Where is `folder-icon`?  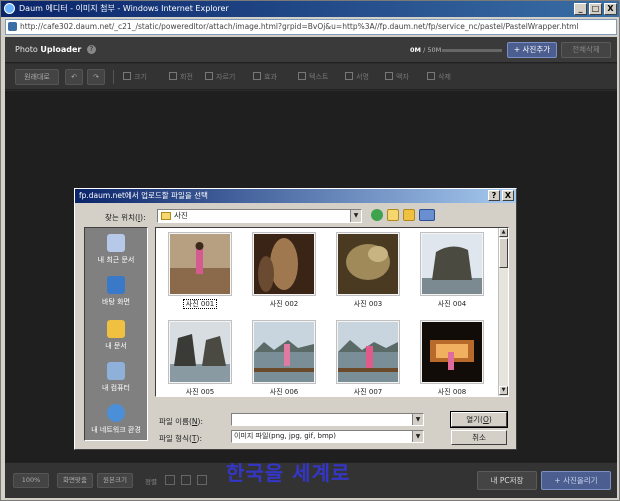 folder-icon is located at coordinates (166, 216).